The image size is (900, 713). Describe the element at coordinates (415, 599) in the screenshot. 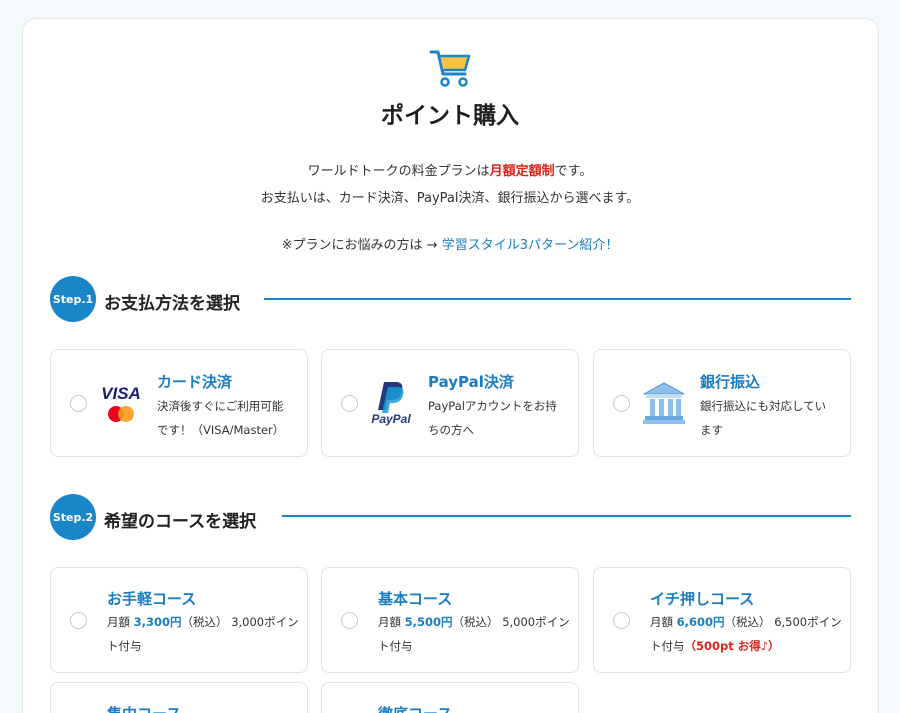

I see `course-basic-title: 基本コース` at that location.